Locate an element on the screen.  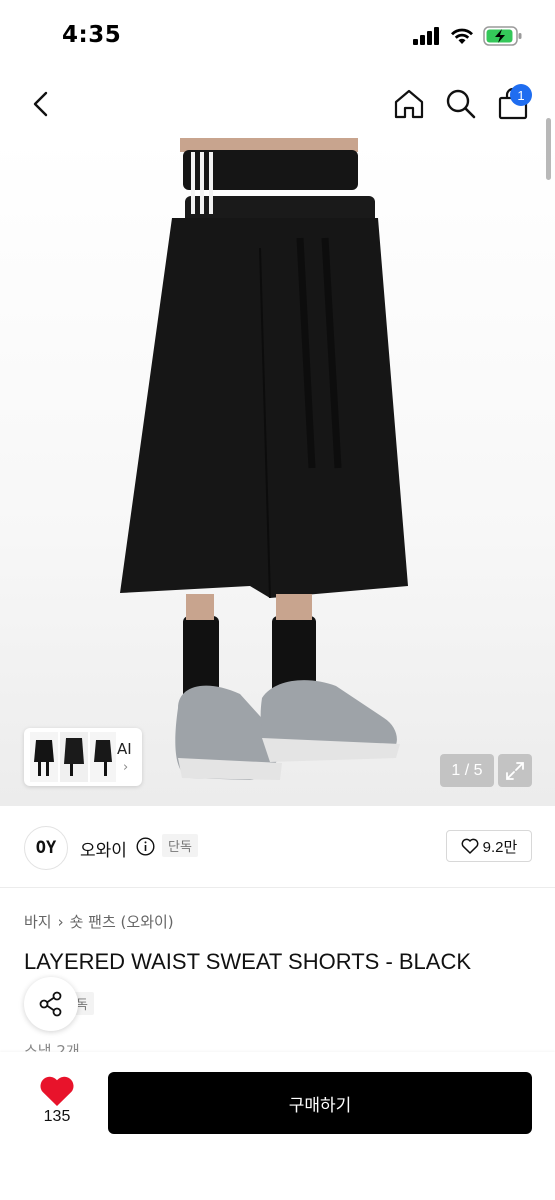
thumbnail-label: AI is located at coordinates (124, 749).